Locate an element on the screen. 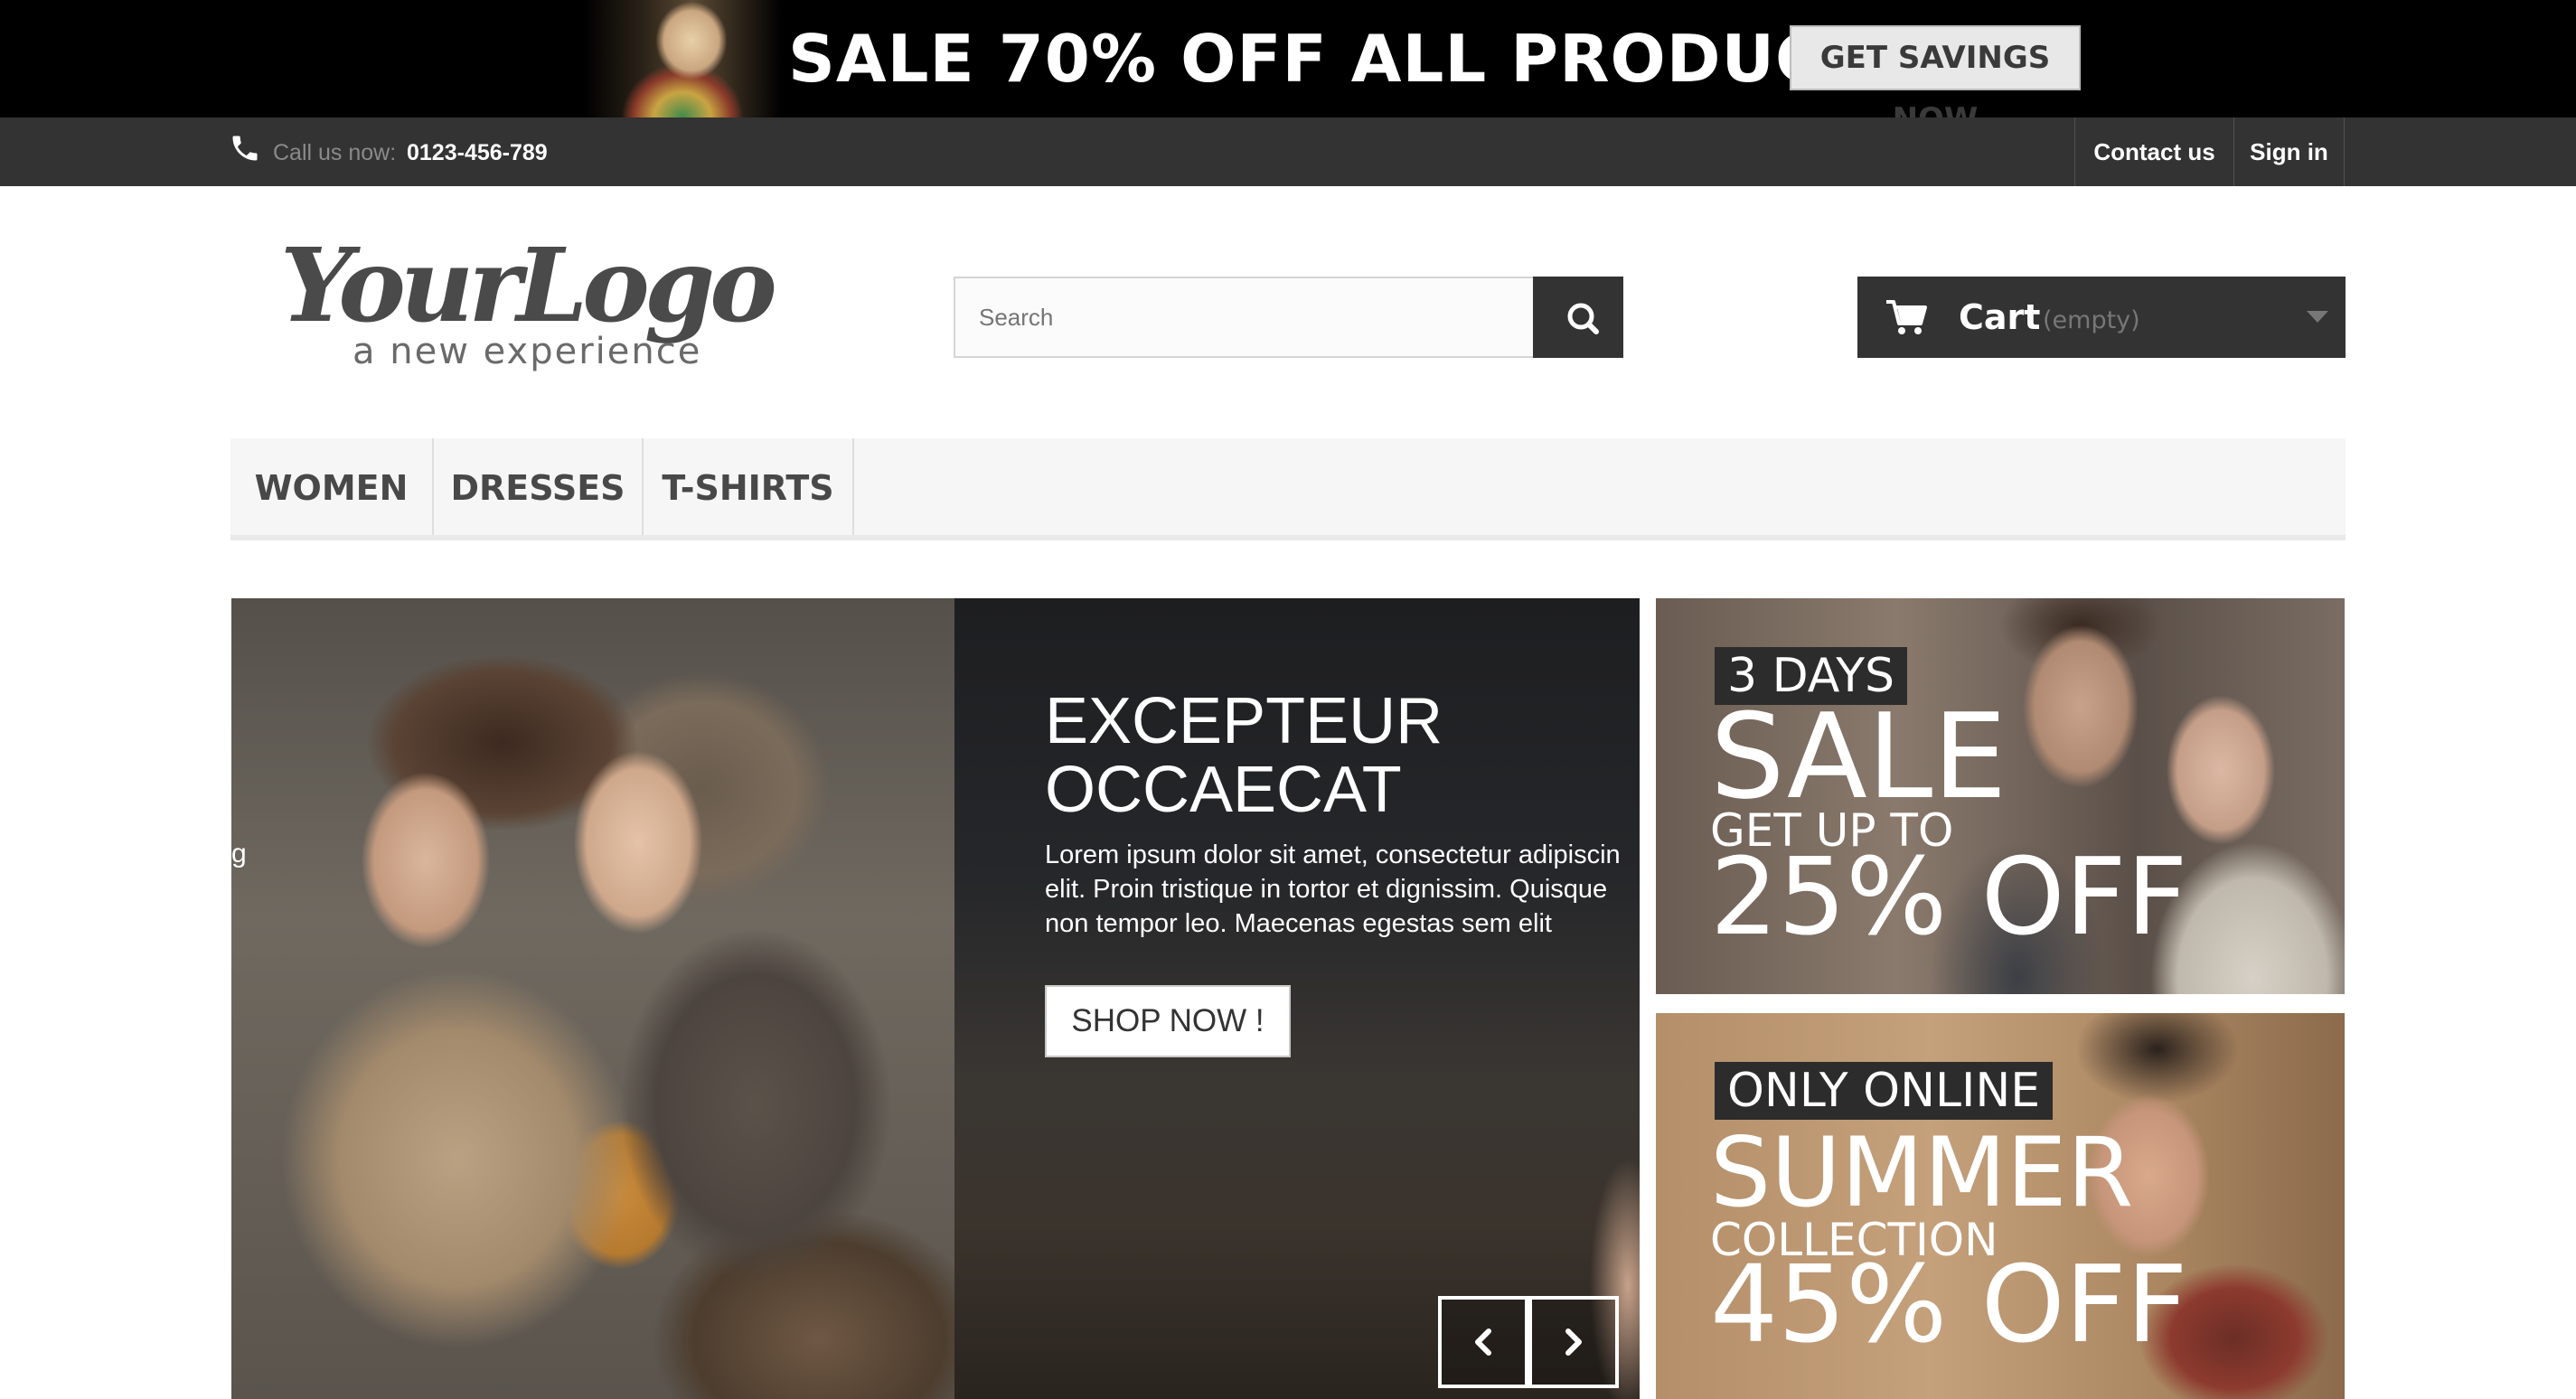  menu-item-t-shirts: T-SHIRTS is located at coordinates (749, 486).